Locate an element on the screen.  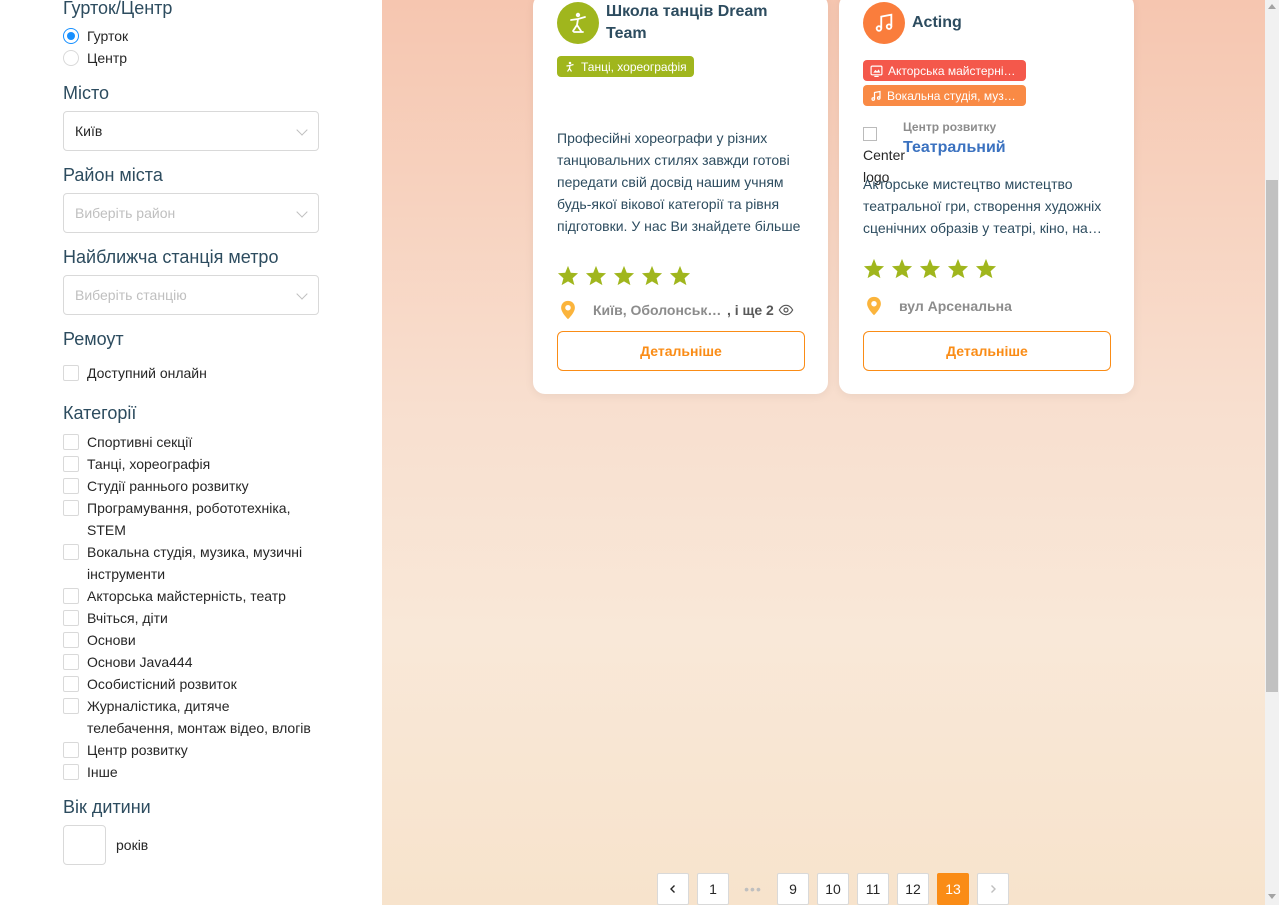
chevron-down-icon is located at coordinates (302, 130).